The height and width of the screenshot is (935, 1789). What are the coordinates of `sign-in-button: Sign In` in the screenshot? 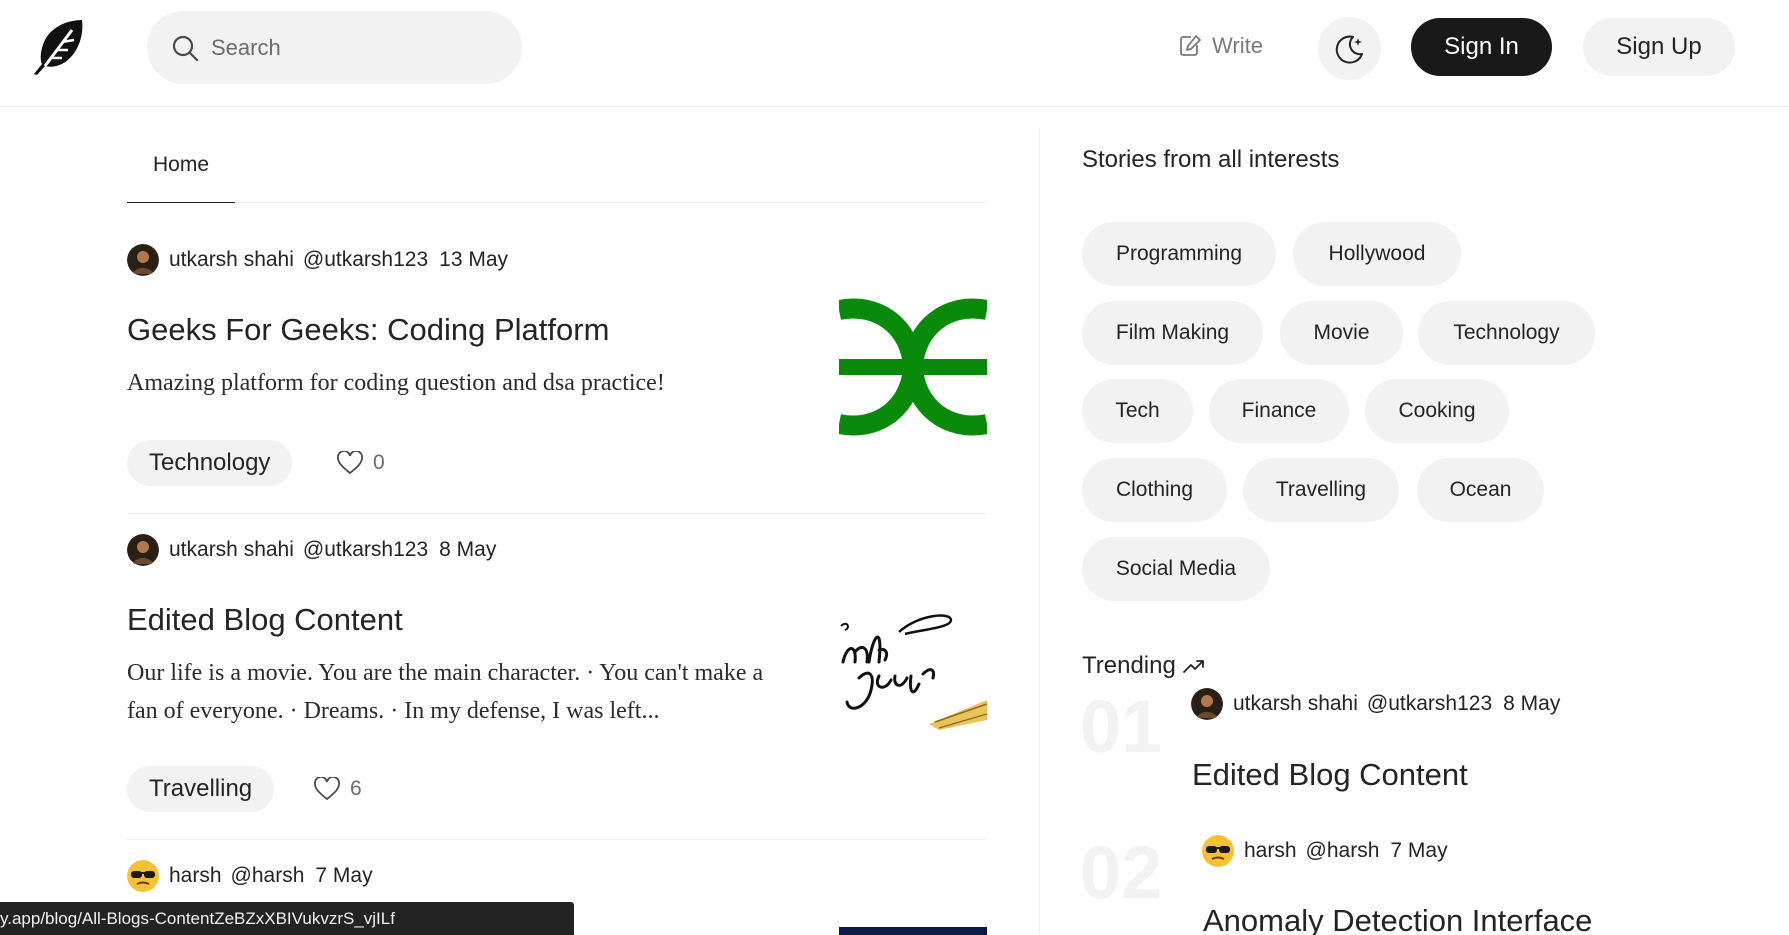 It's located at (1481, 47).